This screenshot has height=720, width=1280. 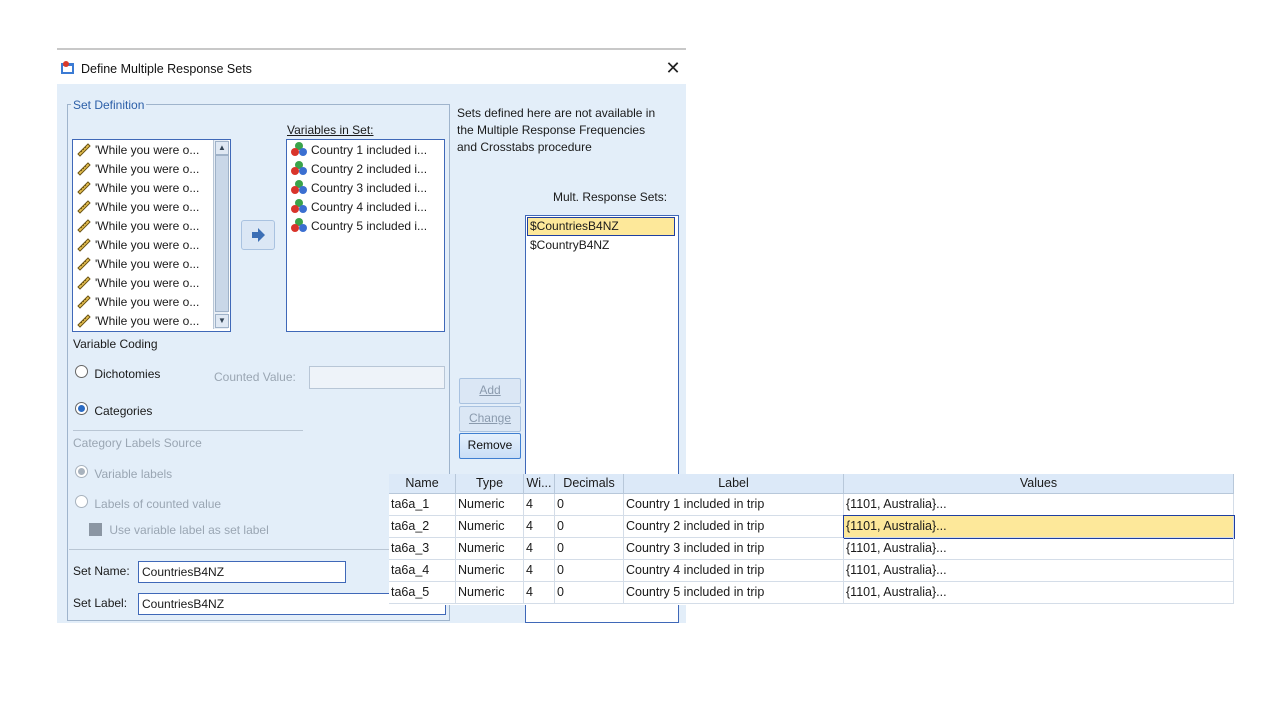 I want to click on column-header-name: Name, so click(x=422, y=484).